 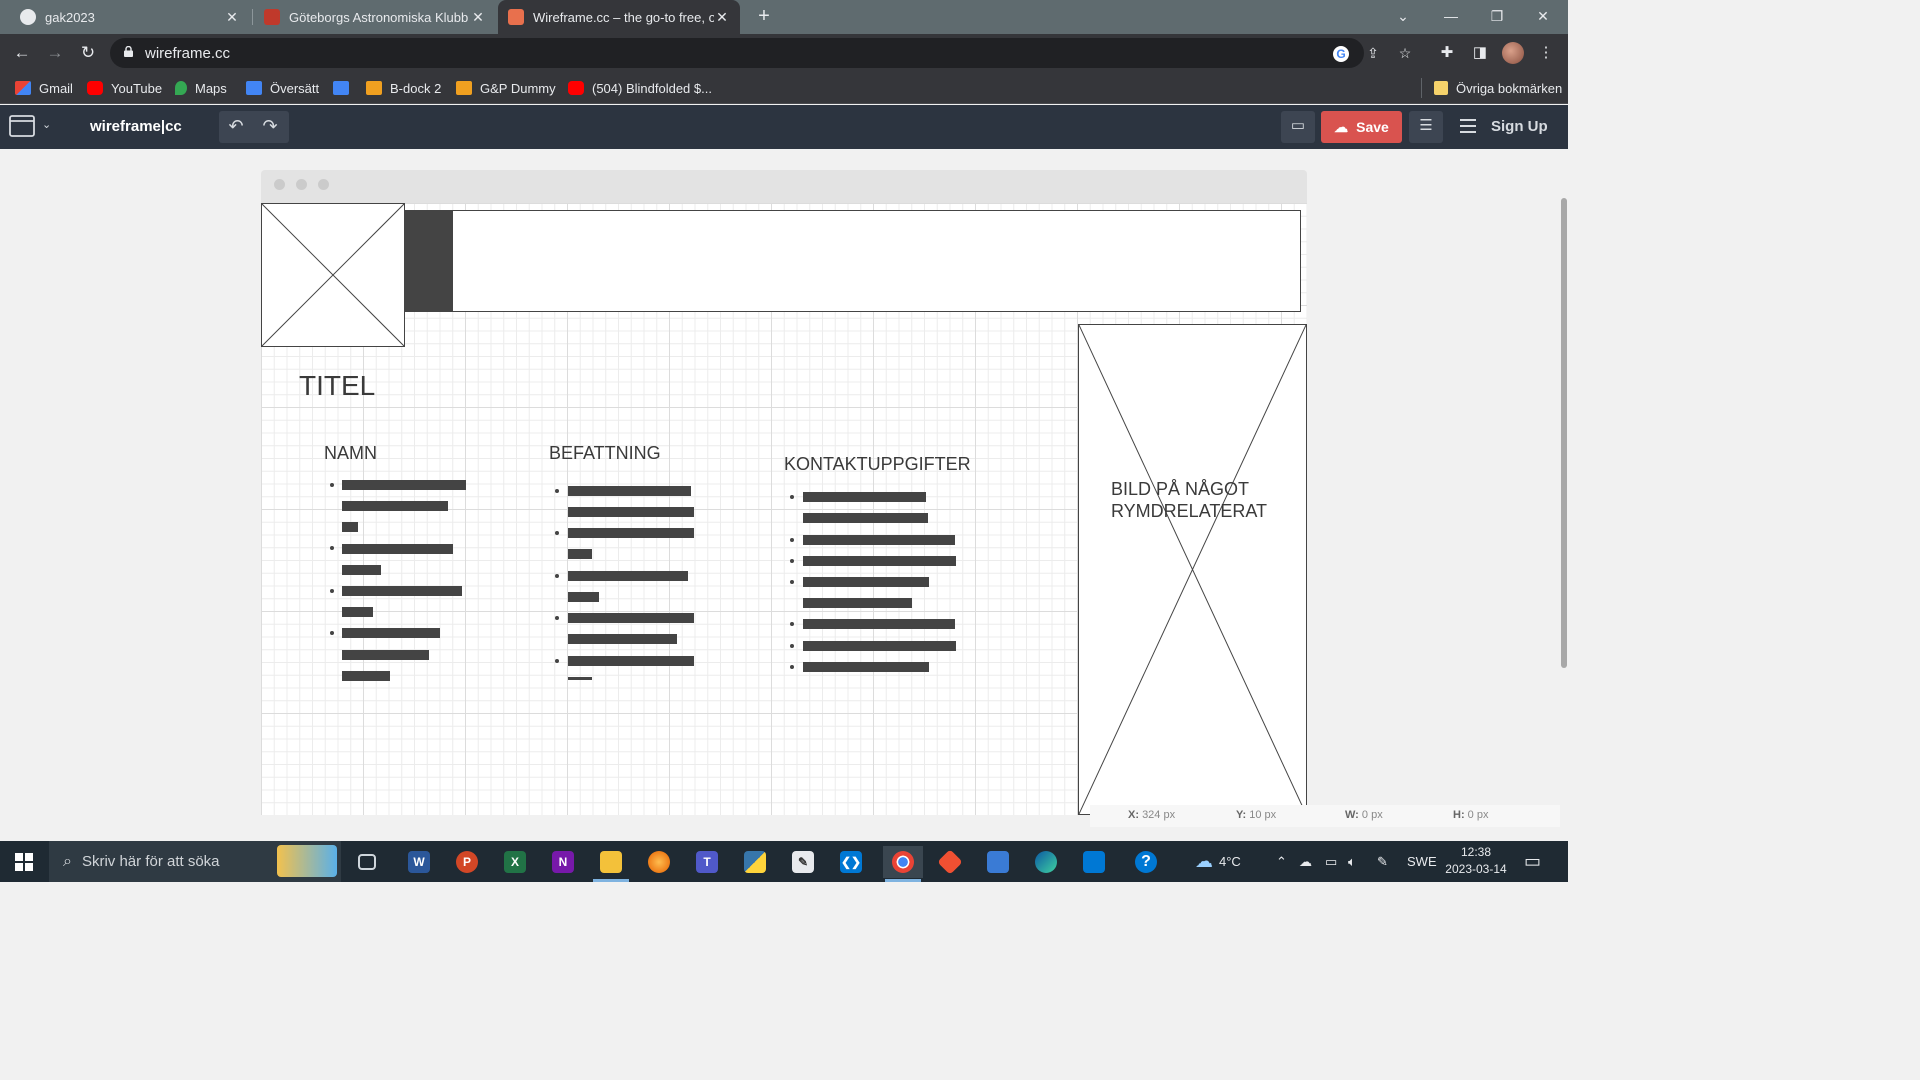 I want to click on chevron-down-icon: ⌄, so click(x=46, y=124).